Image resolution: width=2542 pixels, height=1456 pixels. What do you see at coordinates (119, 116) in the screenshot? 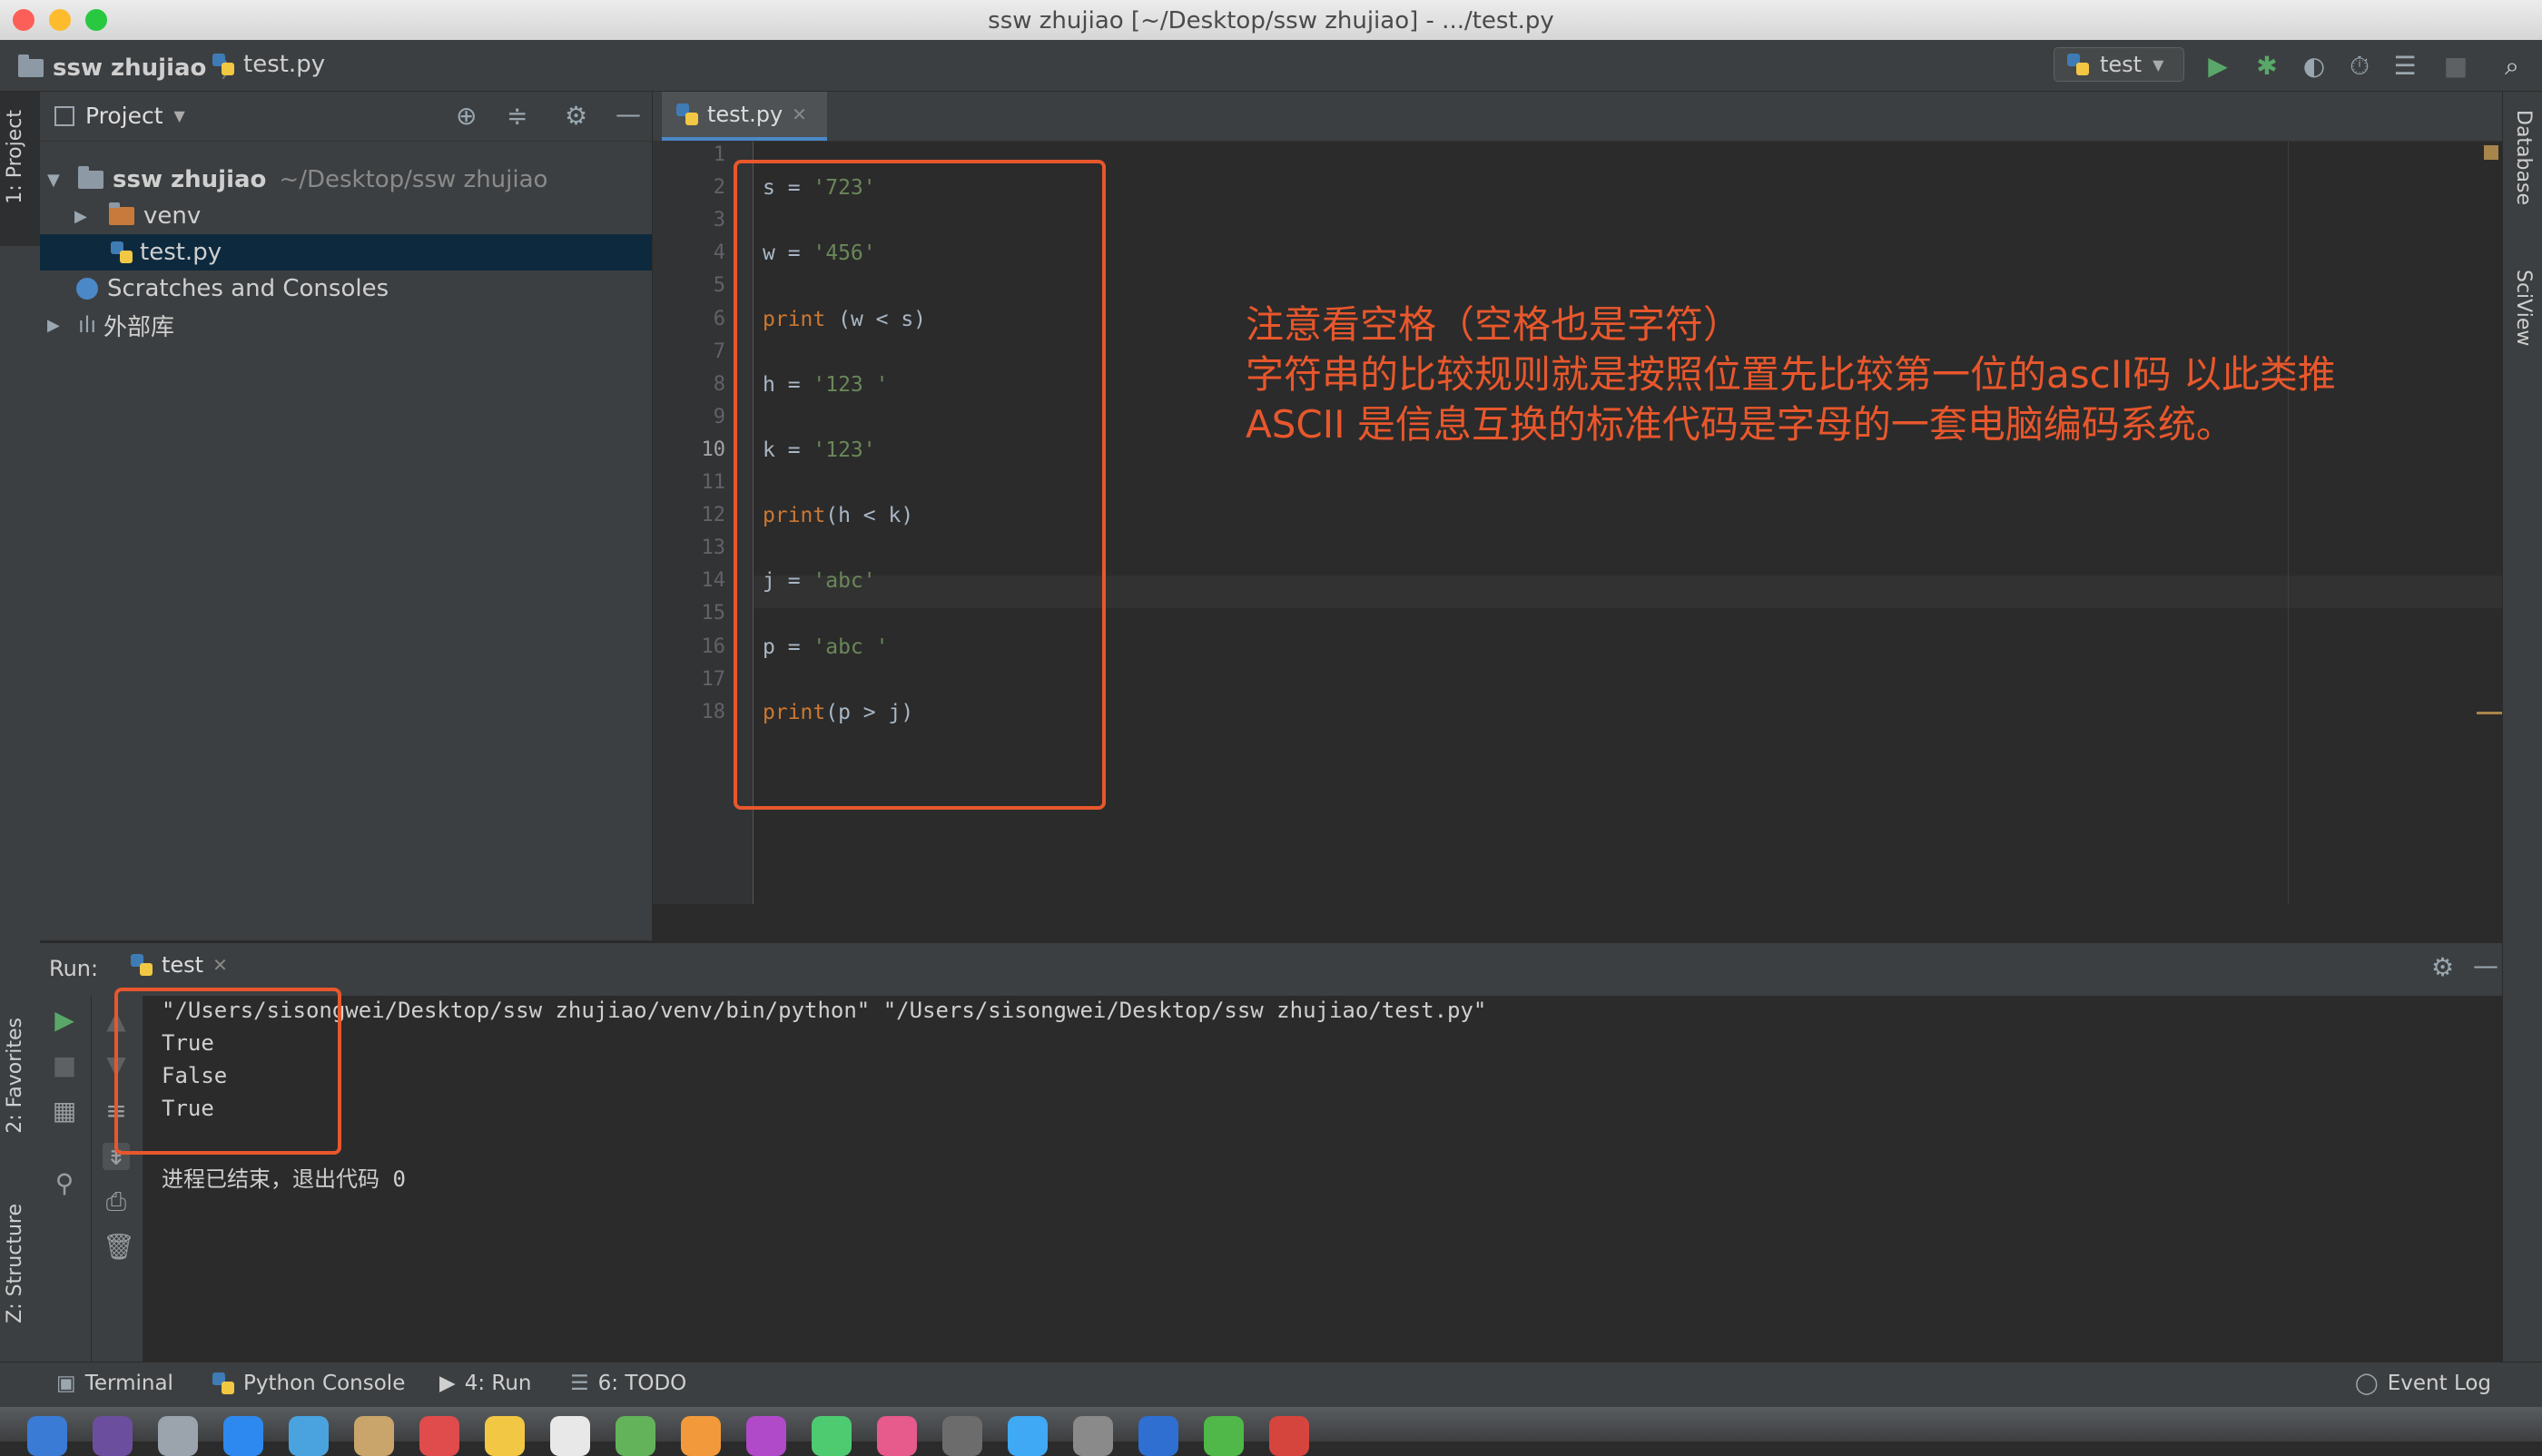
I see `project-view-select: Project ▼` at bounding box center [119, 116].